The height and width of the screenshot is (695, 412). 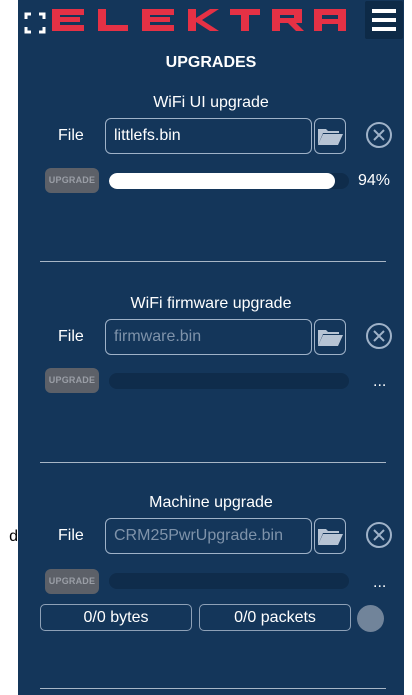 I want to click on section-title: Machine upgrade, so click(x=211, y=502).